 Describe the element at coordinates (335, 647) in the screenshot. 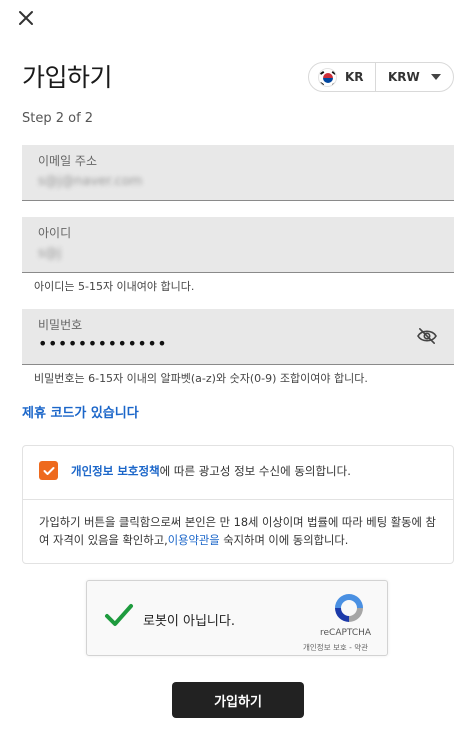

I see `recaptcha-links: 개인정보 보호 - 약관` at that location.